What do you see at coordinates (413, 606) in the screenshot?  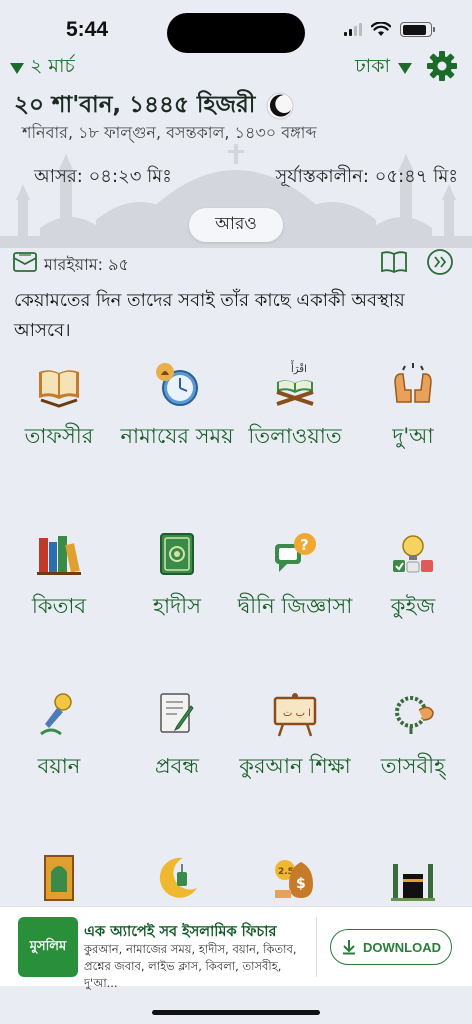 I see `tile-label: কুইজ` at bounding box center [413, 606].